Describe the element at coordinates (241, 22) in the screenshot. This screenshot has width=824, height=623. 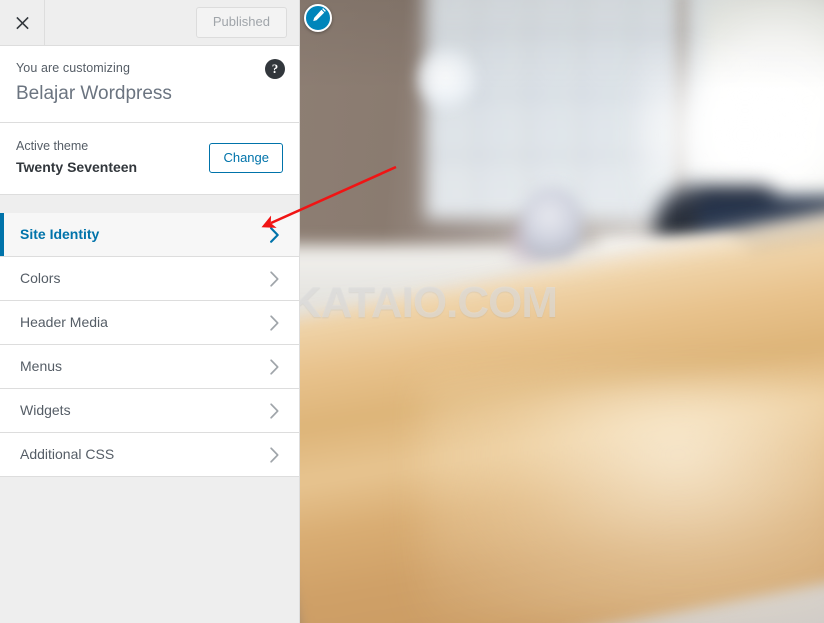
I see `publish-button: Published` at that location.